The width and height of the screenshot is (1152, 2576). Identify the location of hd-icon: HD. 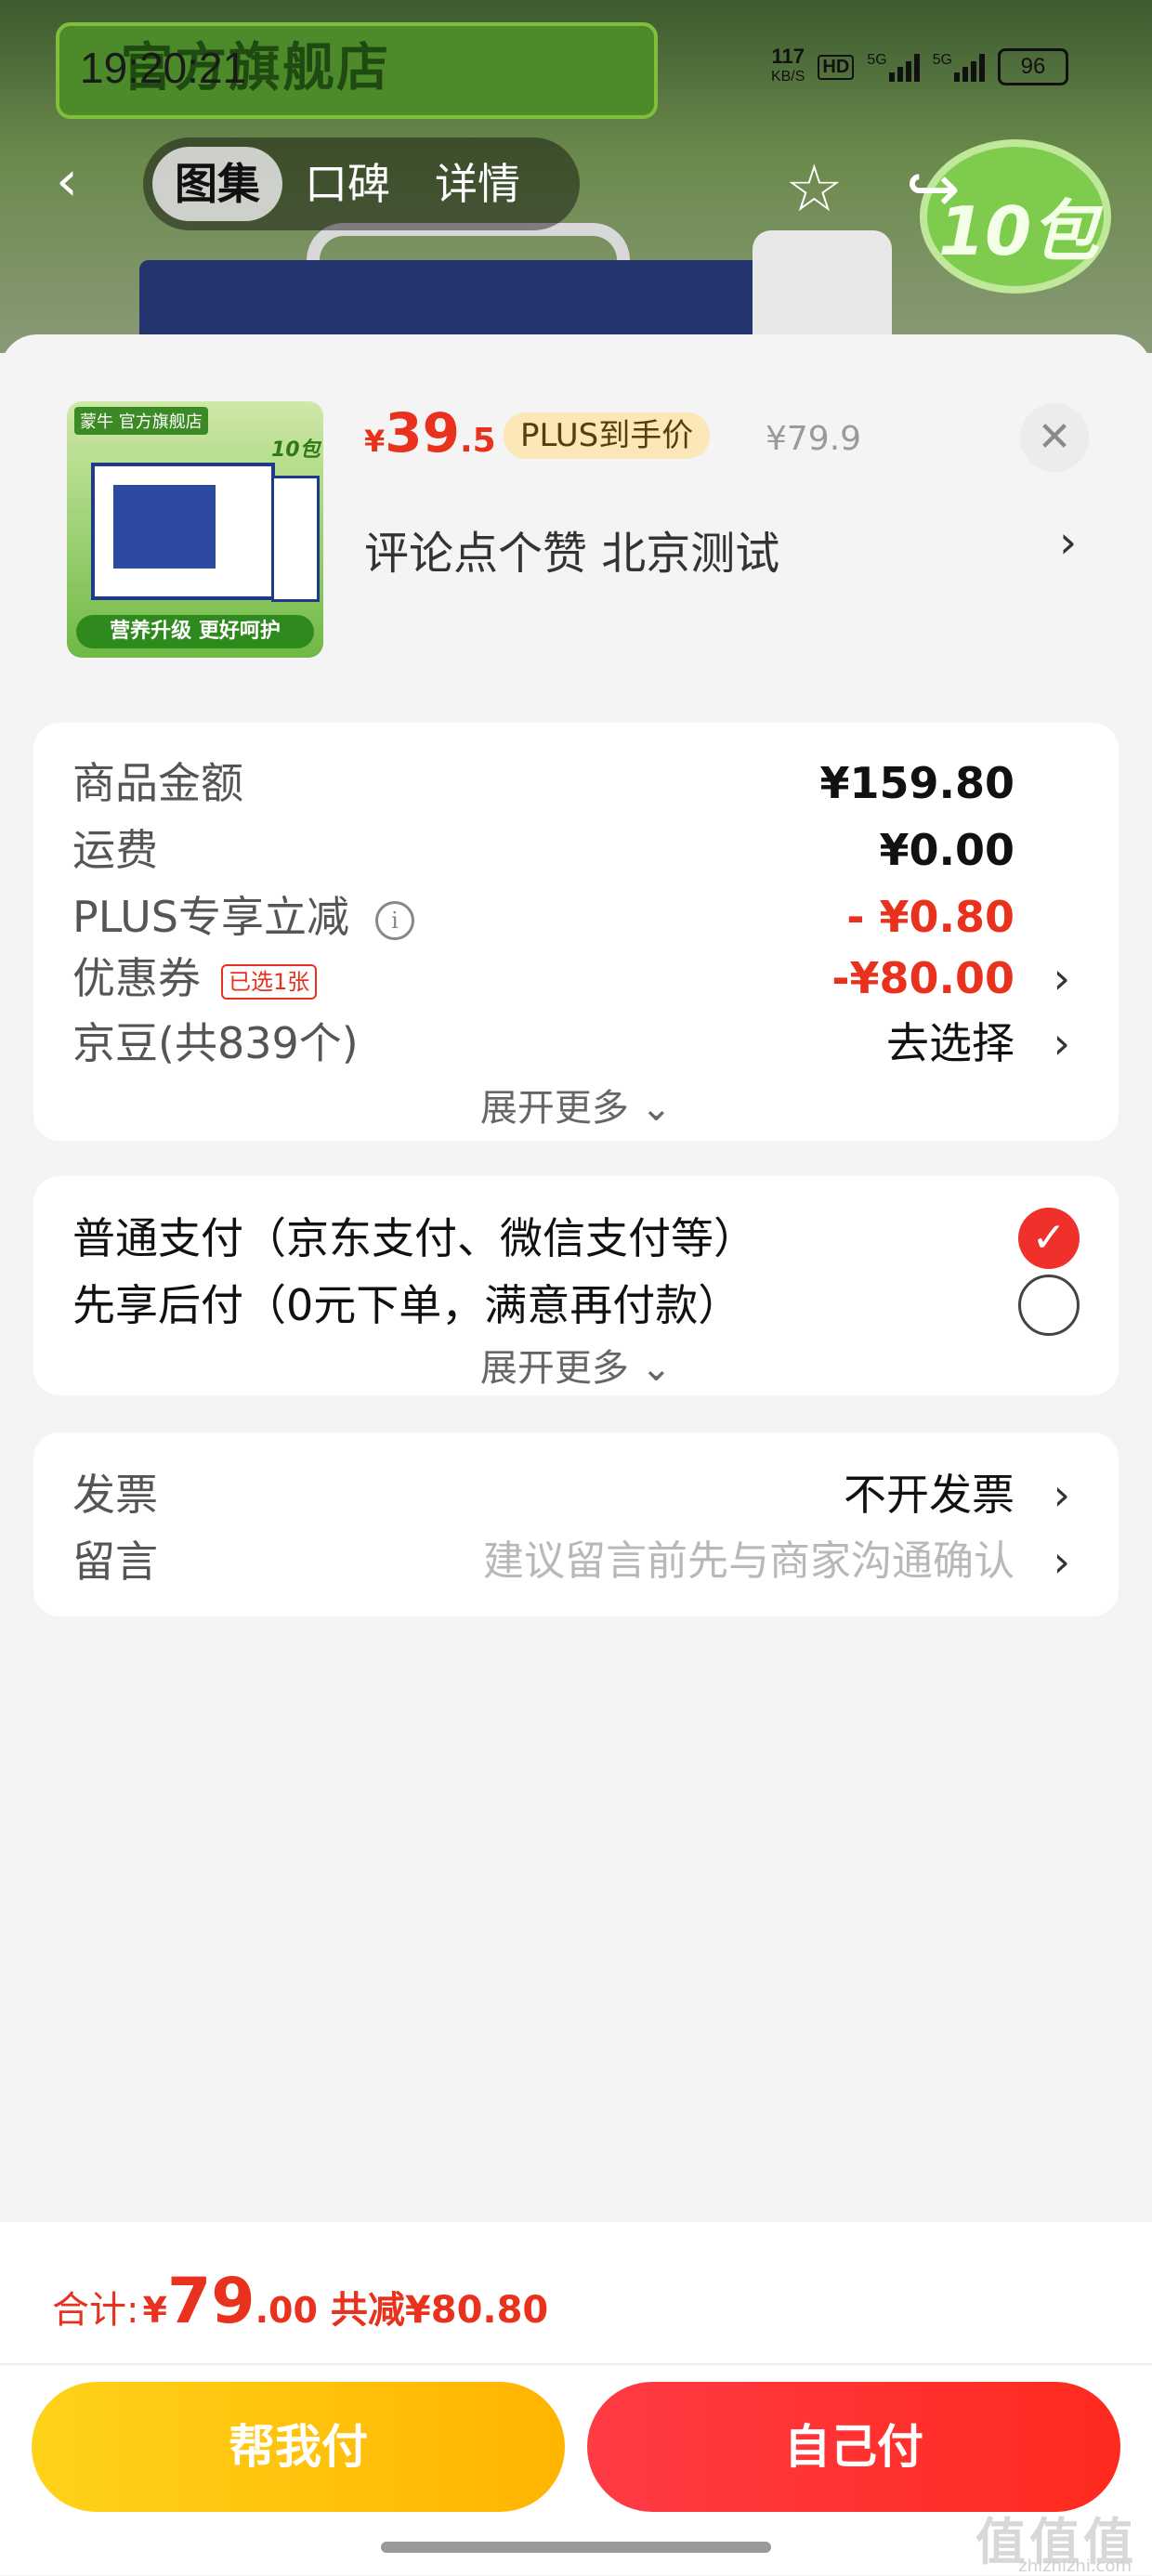
(836, 67).